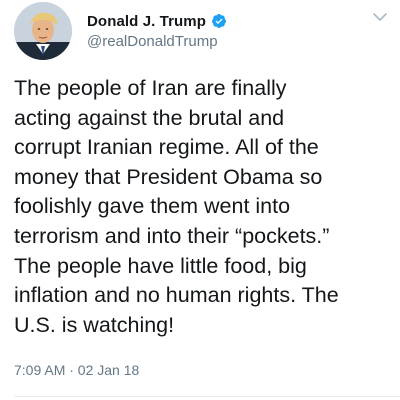  Describe the element at coordinates (219, 21) in the screenshot. I see `verified-badge-icon` at that location.